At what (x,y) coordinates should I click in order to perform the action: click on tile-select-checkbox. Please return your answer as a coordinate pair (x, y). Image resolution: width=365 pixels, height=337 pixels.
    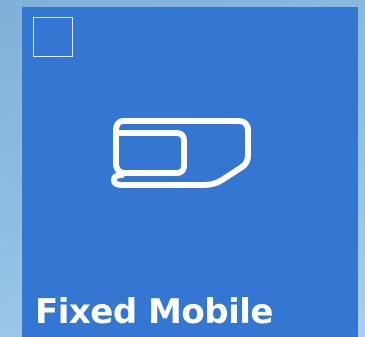
    Looking at the image, I should click on (53, 37).